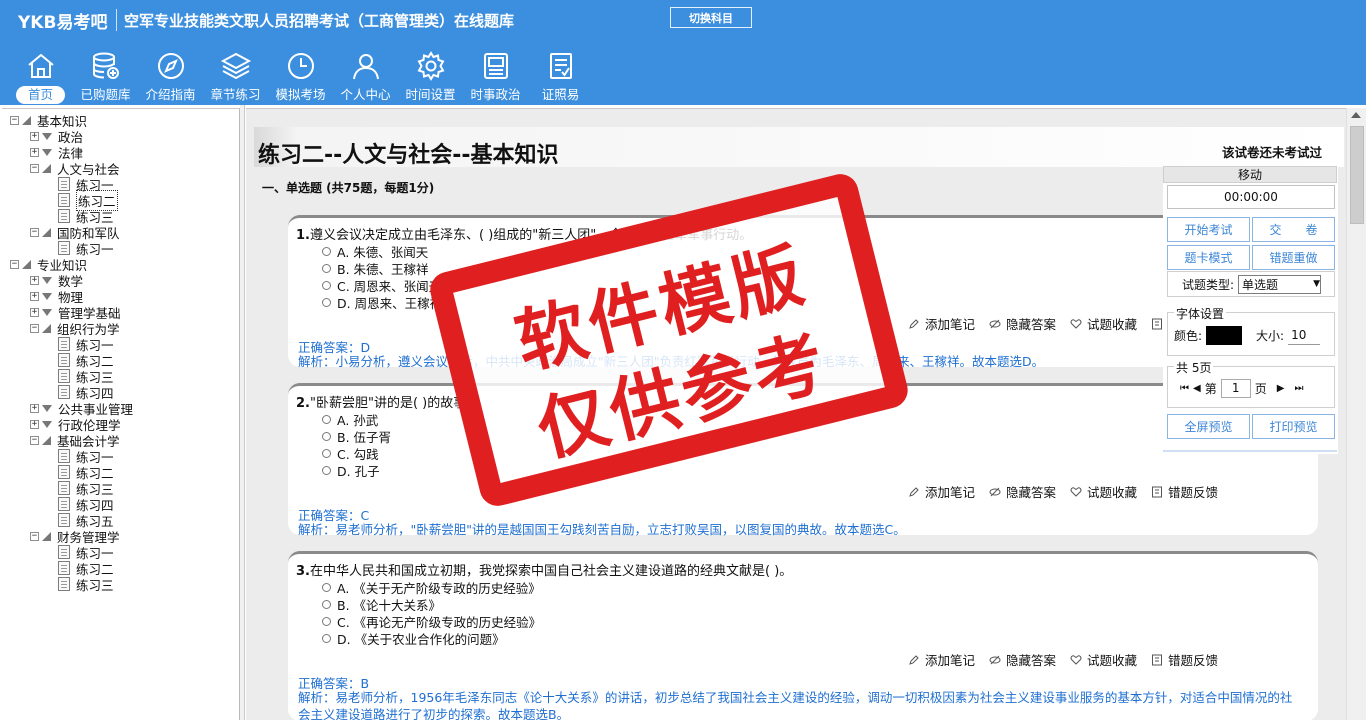 Image resolution: width=1366 pixels, height=720 pixels. Describe the element at coordinates (106, 66) in the screenshot. I see `database-icon` at that location.